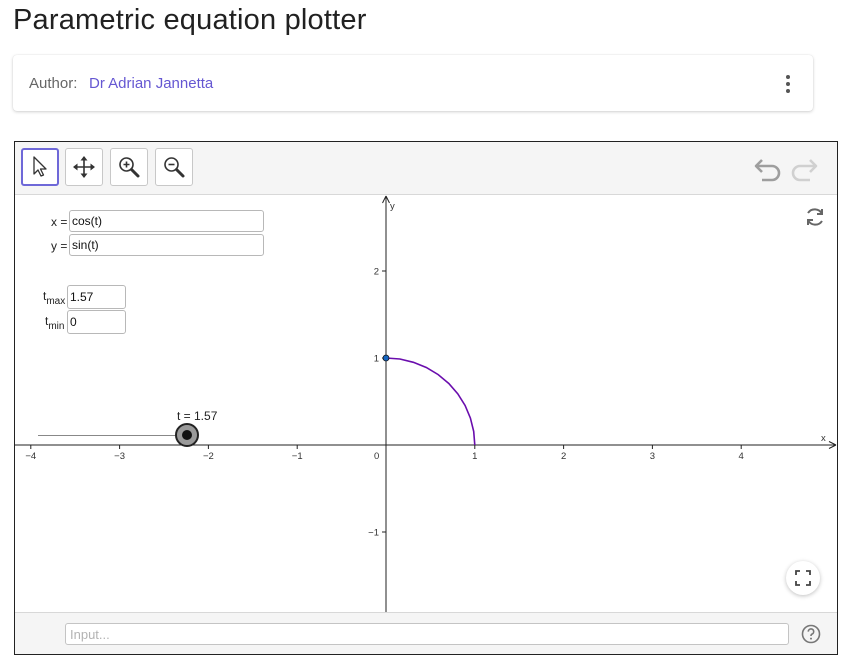  I want to click on x-equation-input, so click(166, 221).